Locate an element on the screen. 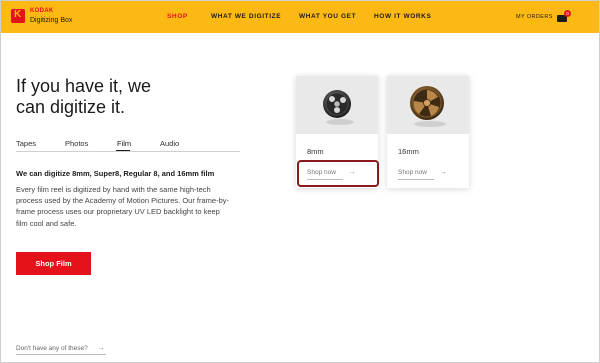 The image size is (600, 363). link-underline is located at coordinates (61, 354).